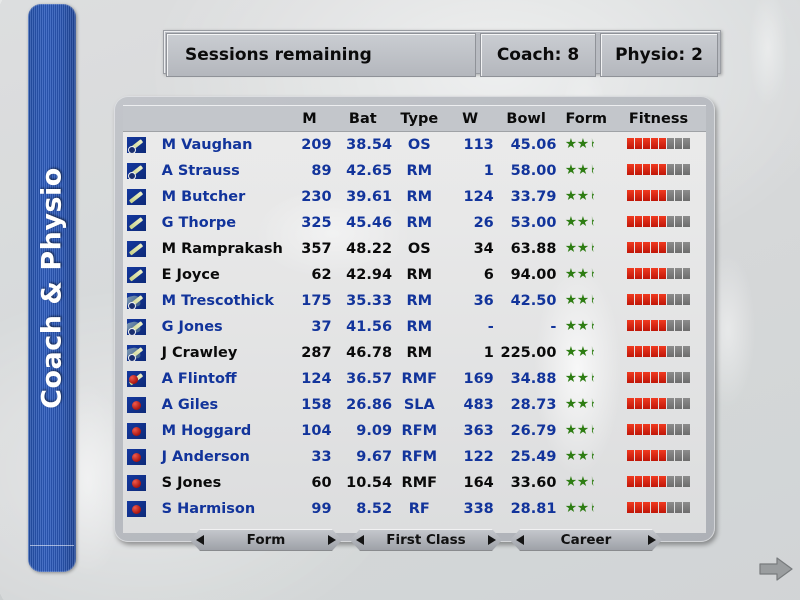  What do you see at coordinates (52, 288) in the screenshot?
I see `sidebar-coach-physio-tab: Coach & Physio` at bounding box center [52, 288].